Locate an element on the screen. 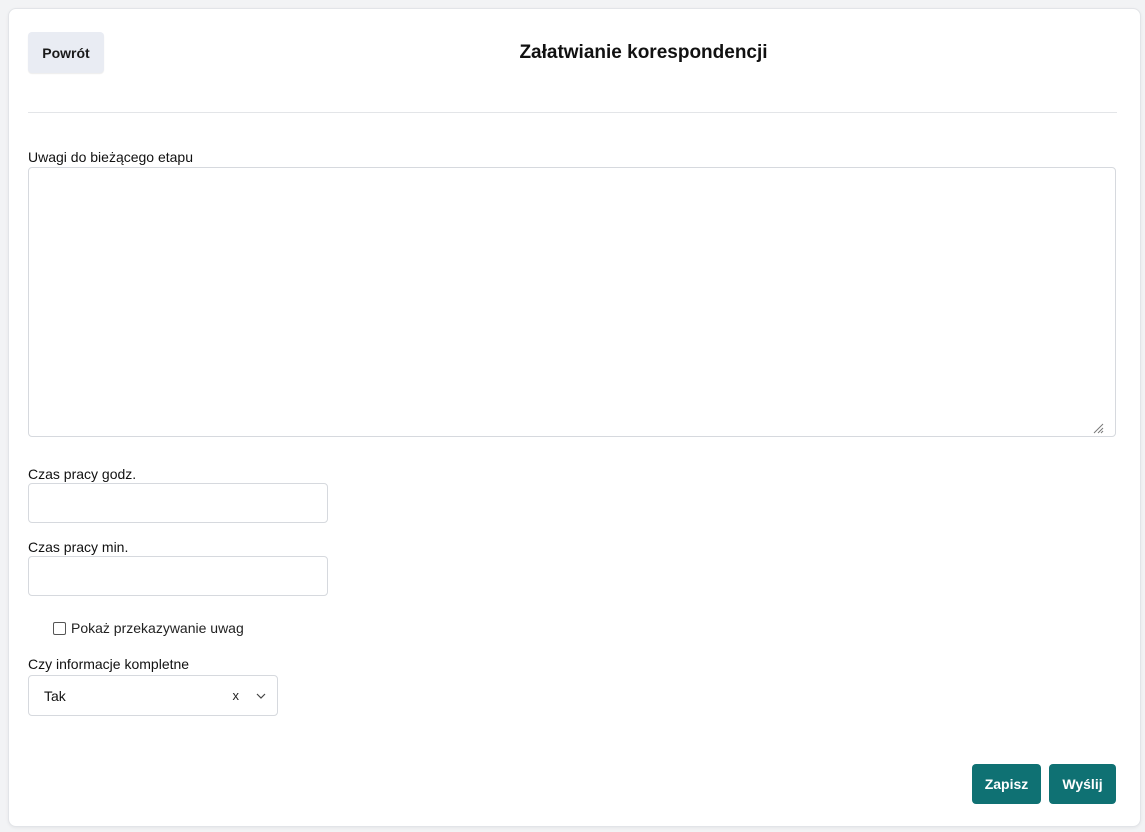  complete-label: Czy informacje kompletne is located at coordinates (109, 664).